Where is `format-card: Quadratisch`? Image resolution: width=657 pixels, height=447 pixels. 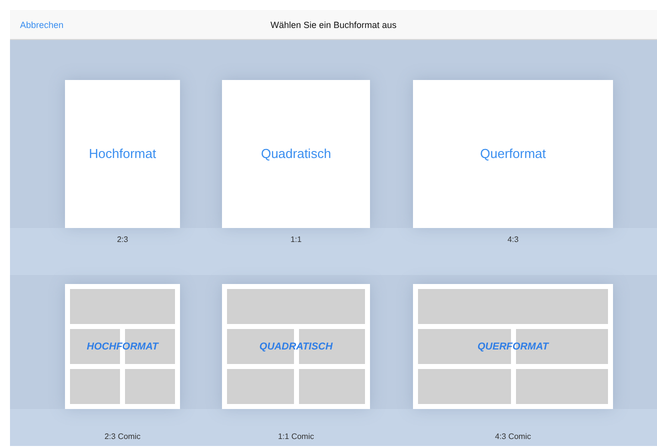
format-card: Quadratisch is located at coordinates (296, 154).